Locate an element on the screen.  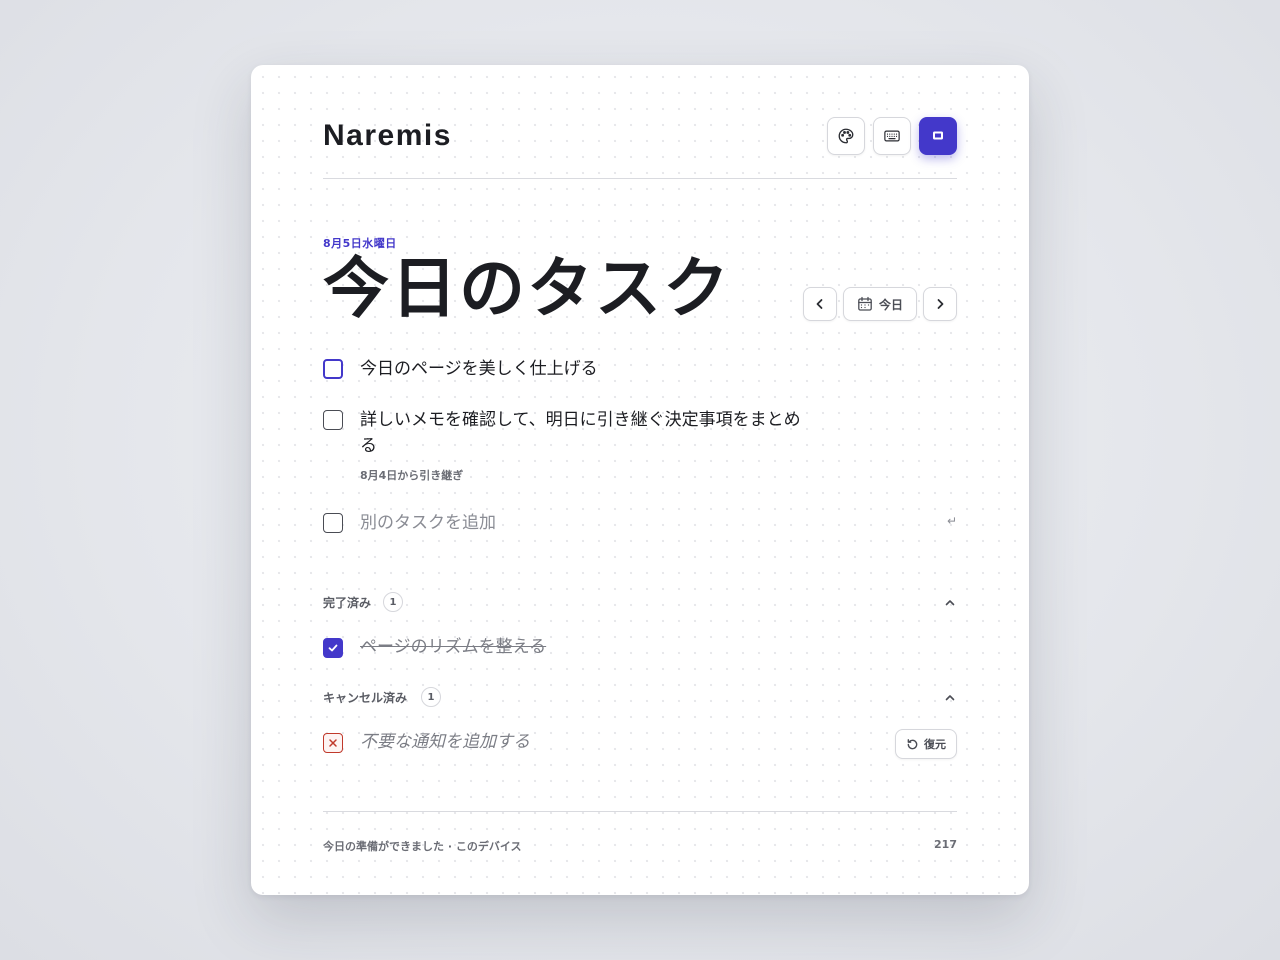
next-day-button is located at coordinates (940, 304).